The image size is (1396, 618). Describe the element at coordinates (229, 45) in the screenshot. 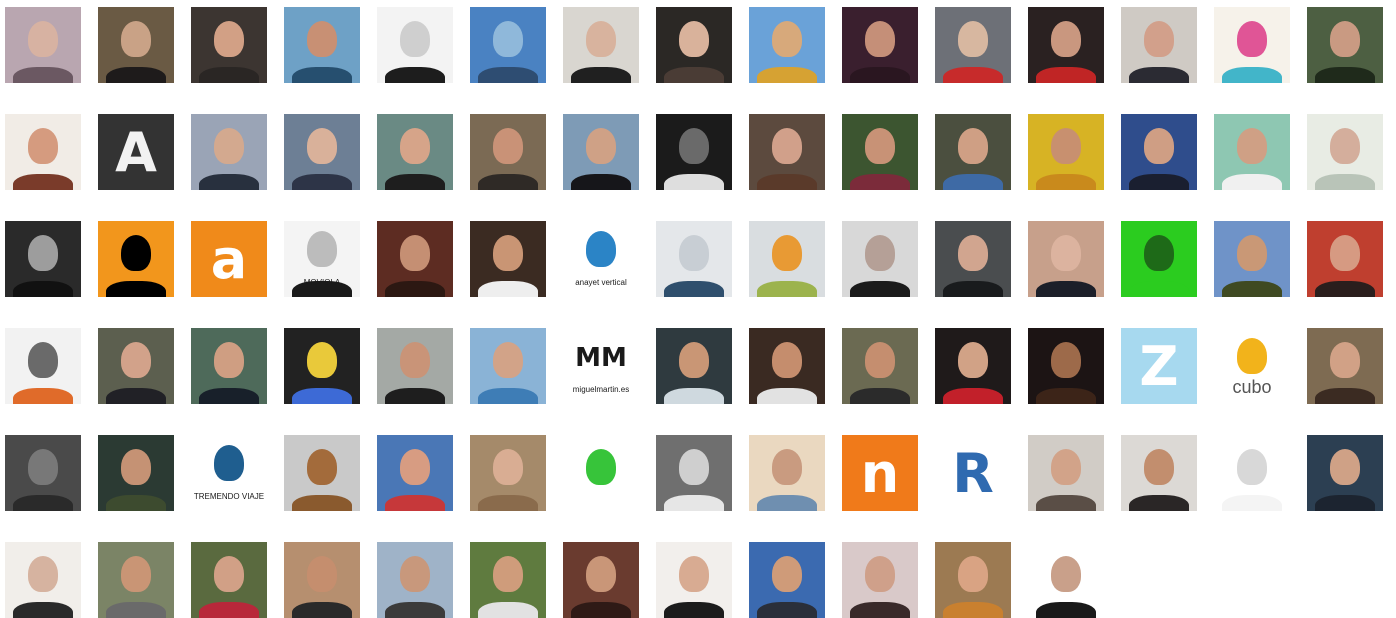

I see `avatar-smiling-man-portrait` at that location.